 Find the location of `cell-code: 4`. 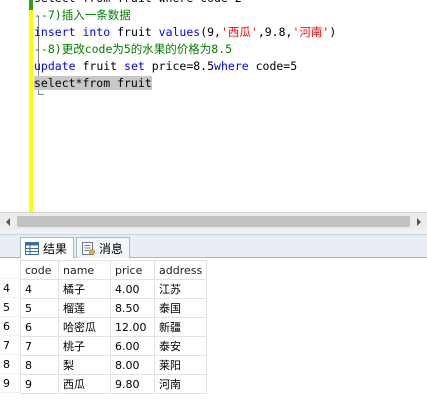

cell-code: 4 is located at coordinates (39, 289).